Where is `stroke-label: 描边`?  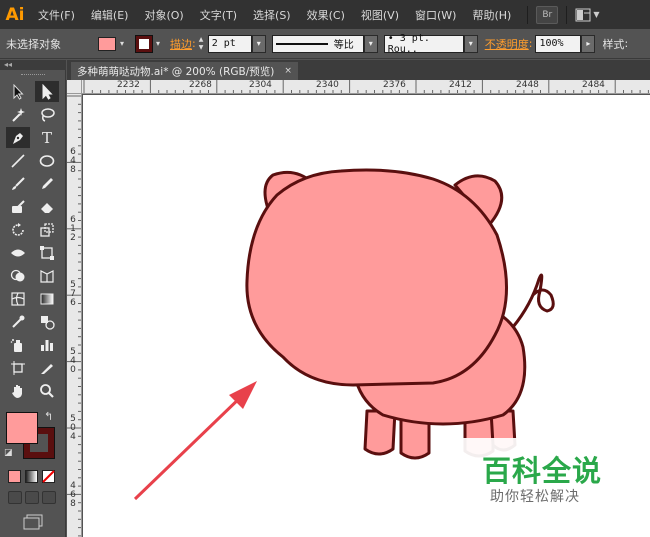 stroke-label: 描边 is located at coordinates (181, 44).